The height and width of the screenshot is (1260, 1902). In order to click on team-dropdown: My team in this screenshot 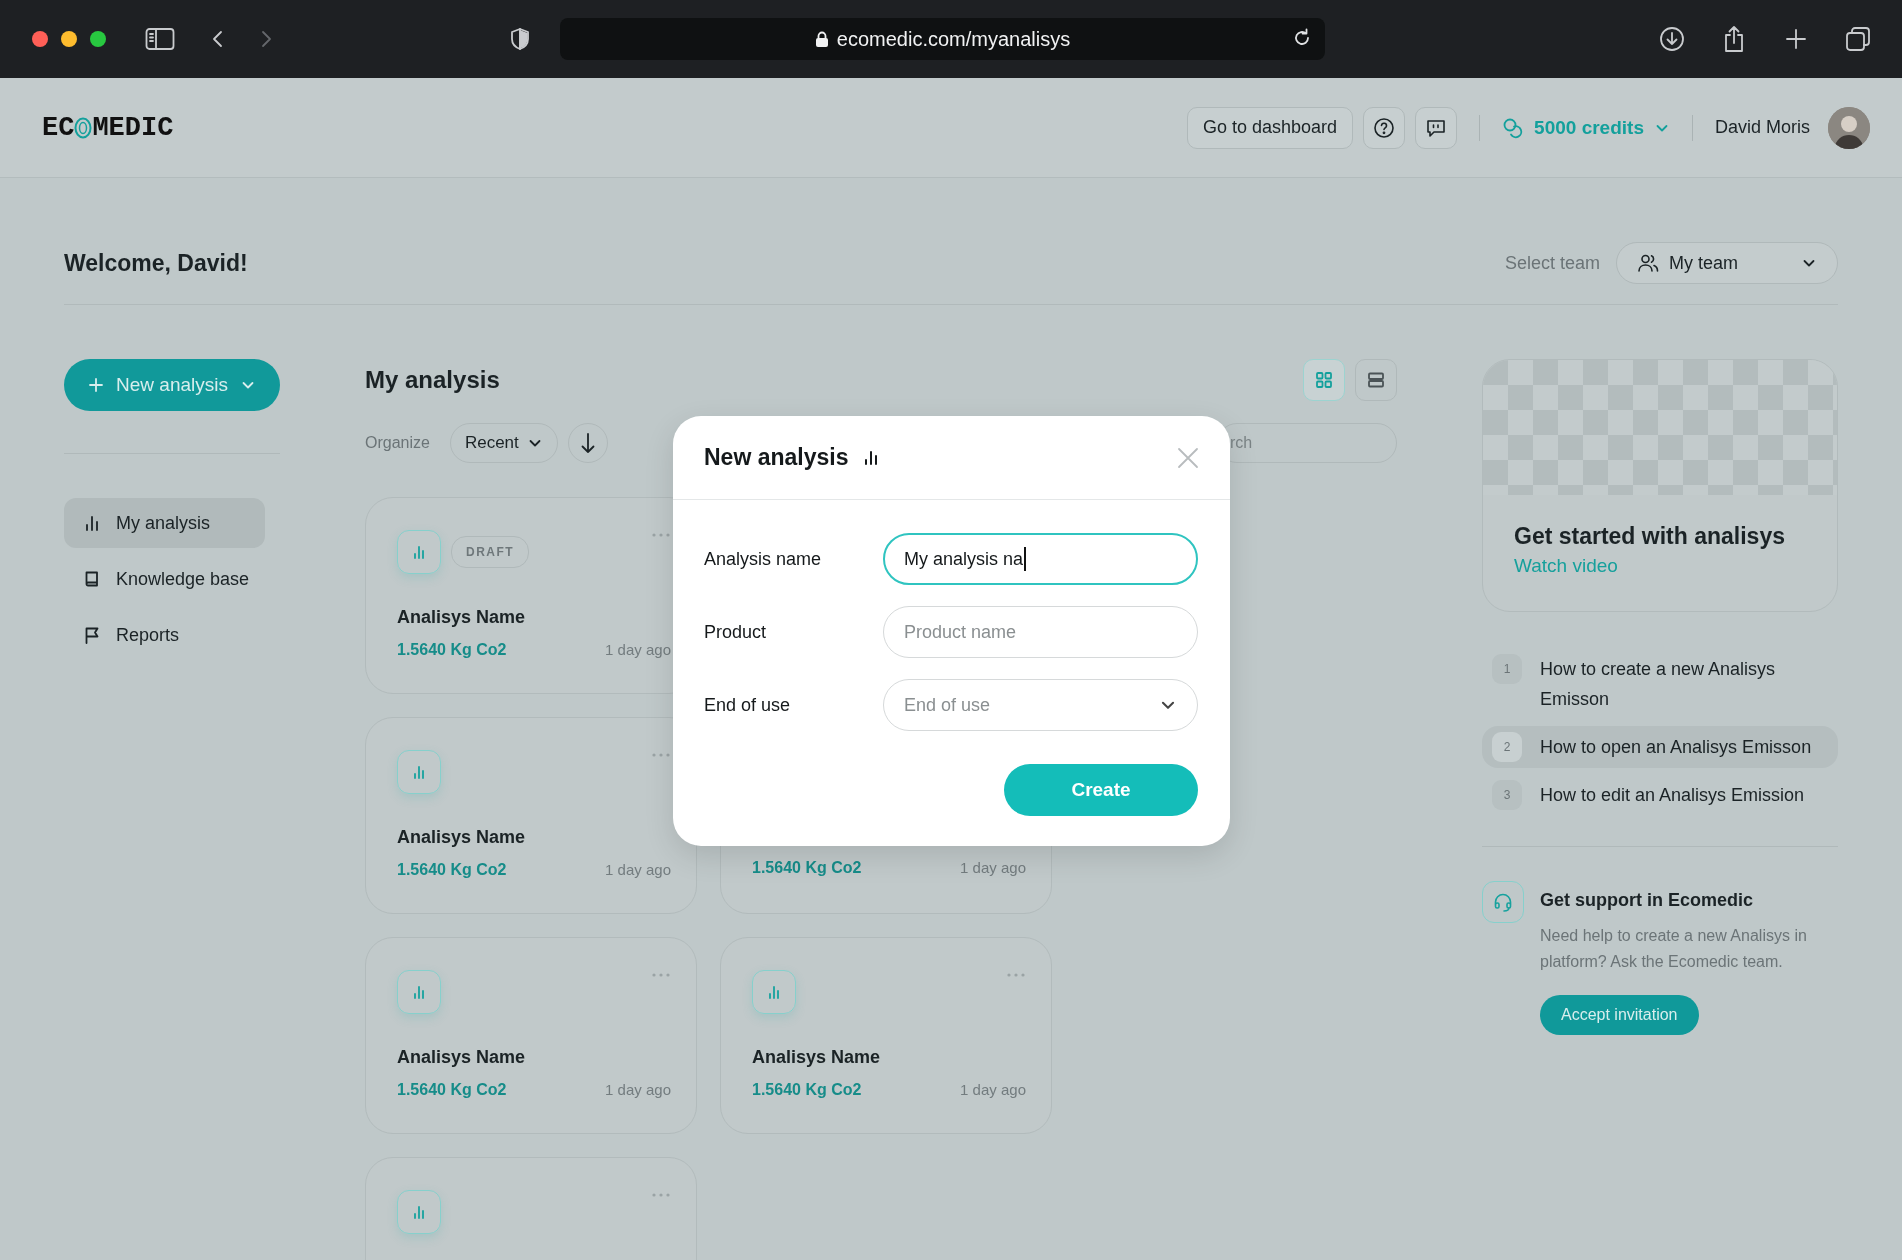, I will do `click(1727, 263)`.